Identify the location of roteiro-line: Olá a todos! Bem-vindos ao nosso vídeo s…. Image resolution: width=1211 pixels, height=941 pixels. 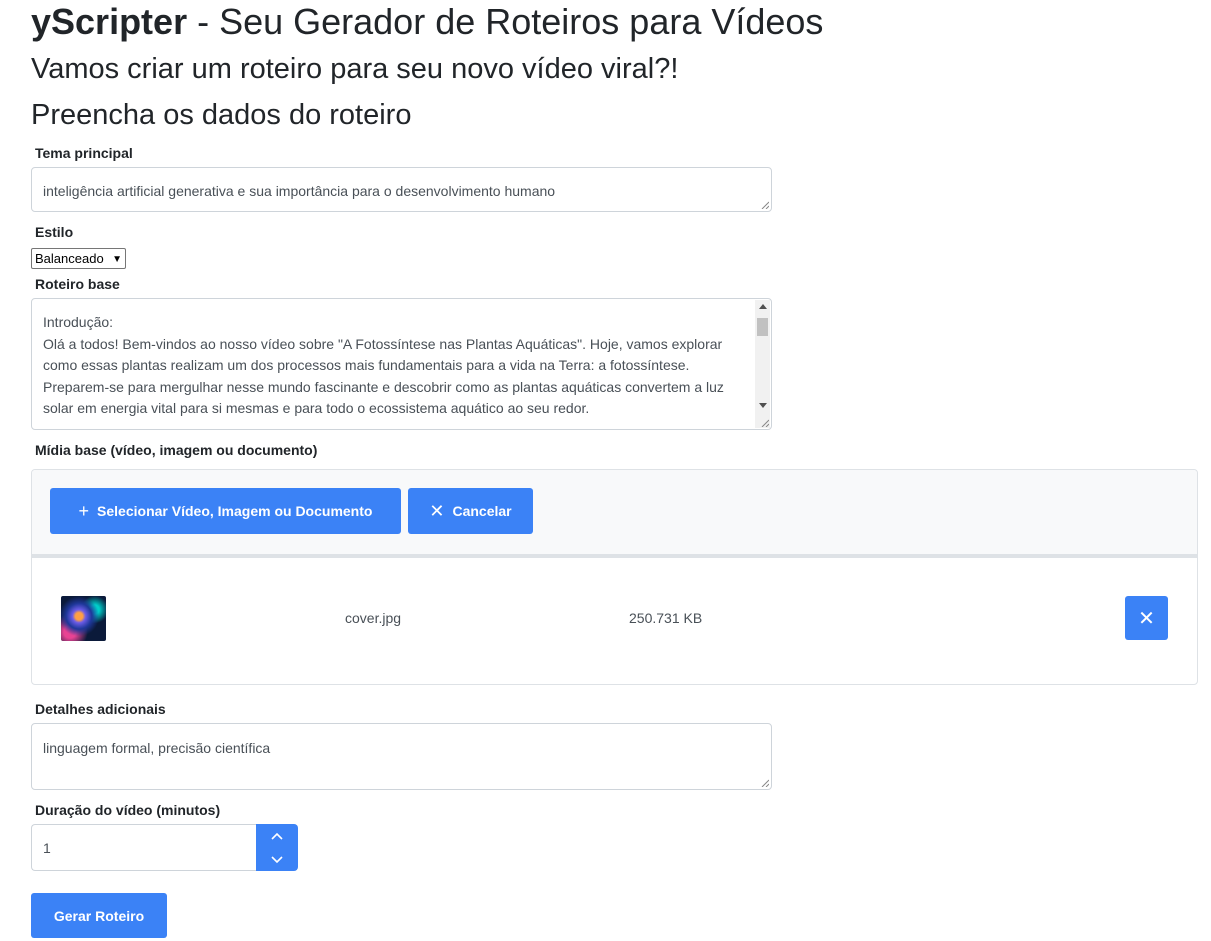
(383, 343).